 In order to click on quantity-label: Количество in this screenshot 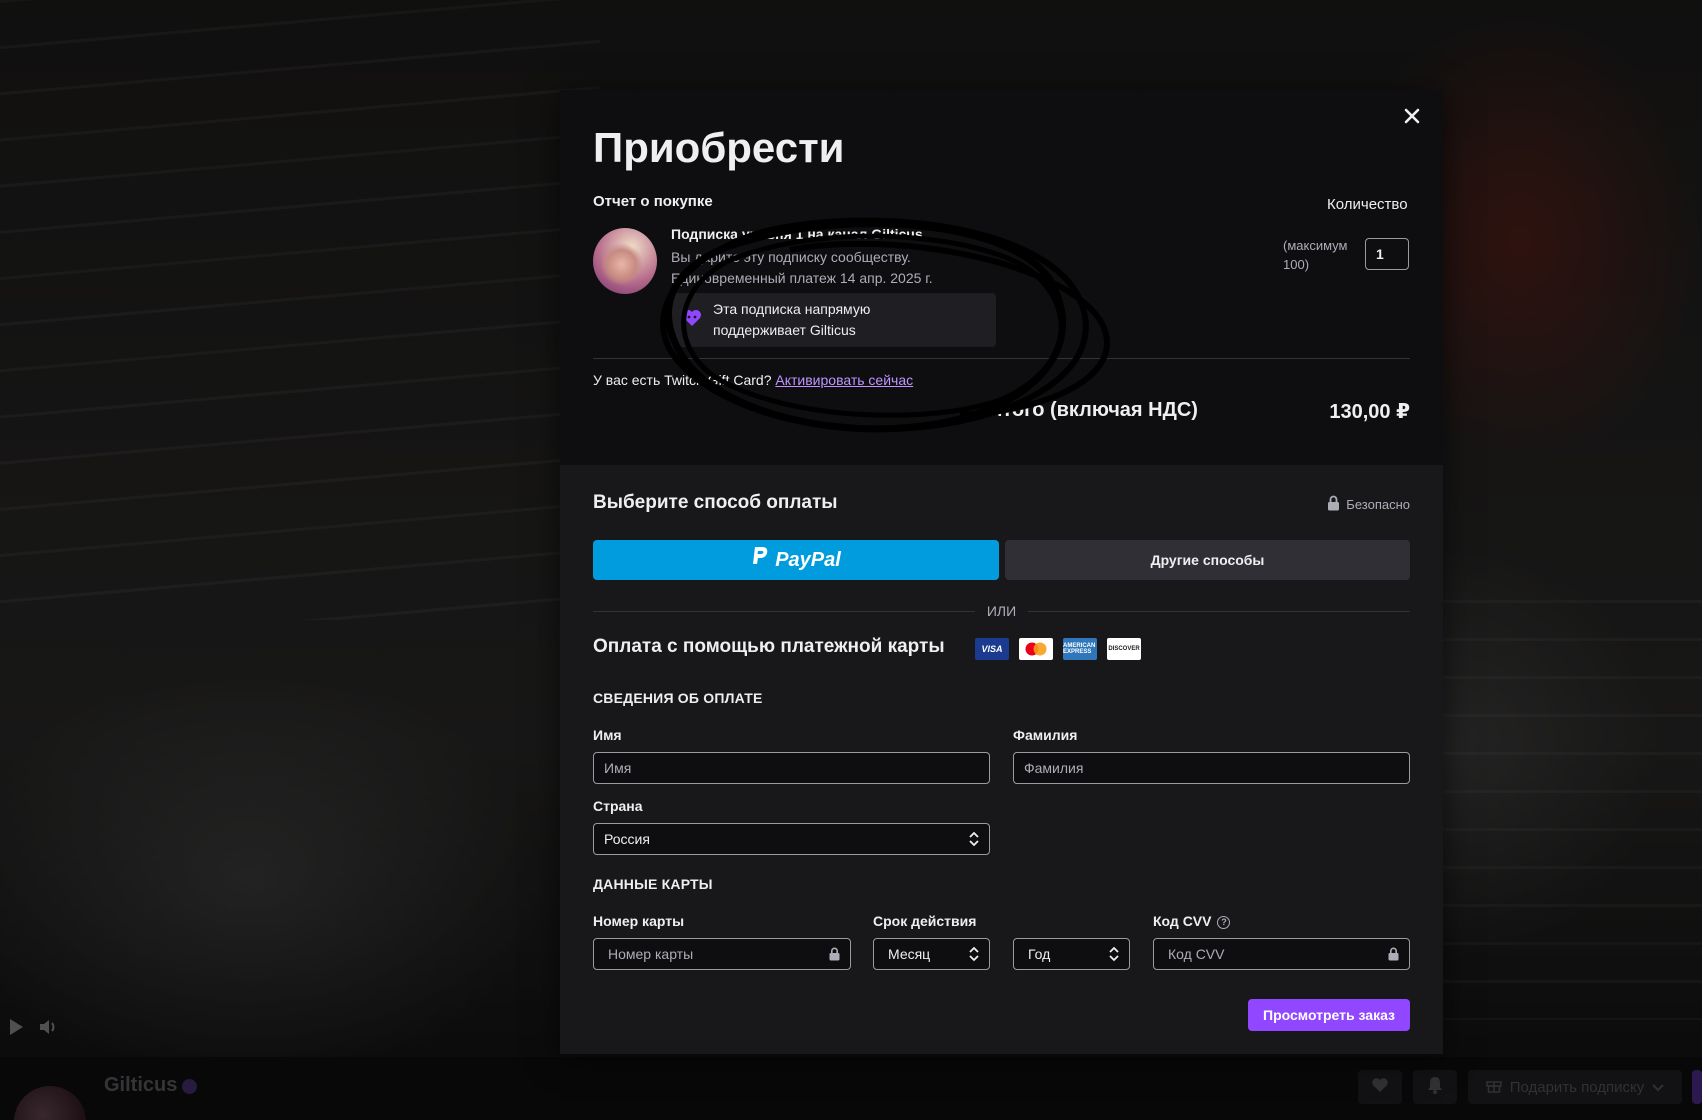, I will do `click(1367, 204)`.